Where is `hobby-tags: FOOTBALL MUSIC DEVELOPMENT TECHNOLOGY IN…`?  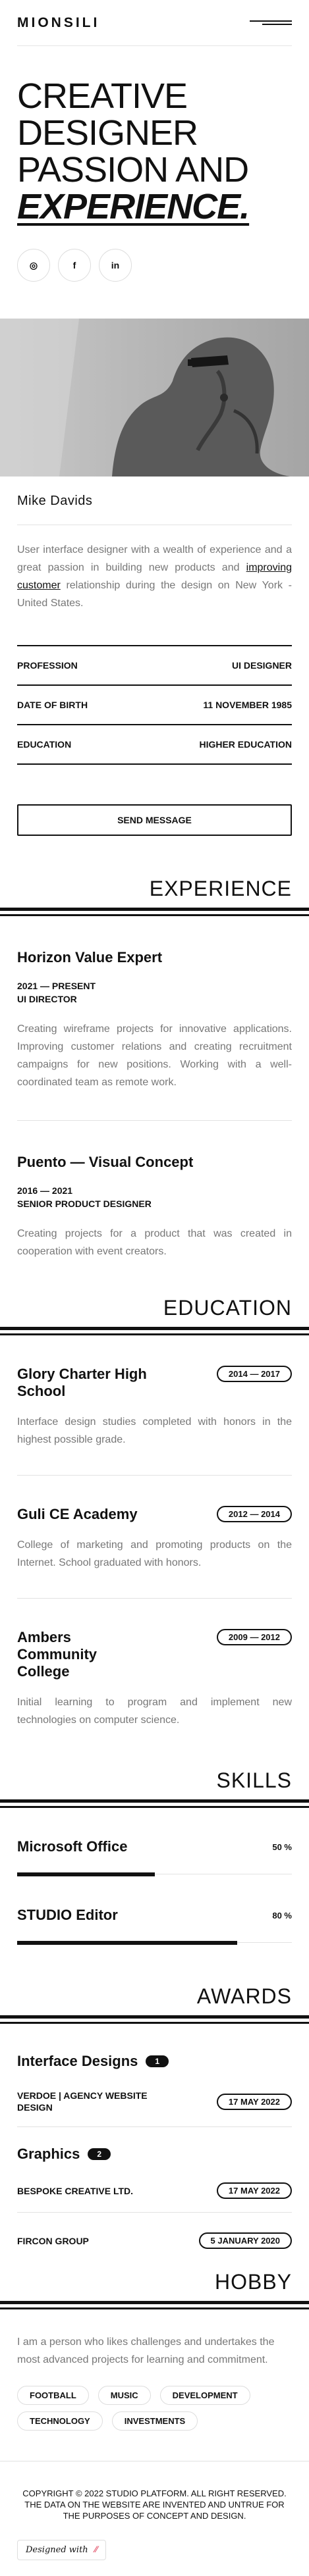 hobby-tags: FOOTBALL MUSIC DEVELOPMENT TECHNOLOGY IN… is located at coordinates (154, 2408).